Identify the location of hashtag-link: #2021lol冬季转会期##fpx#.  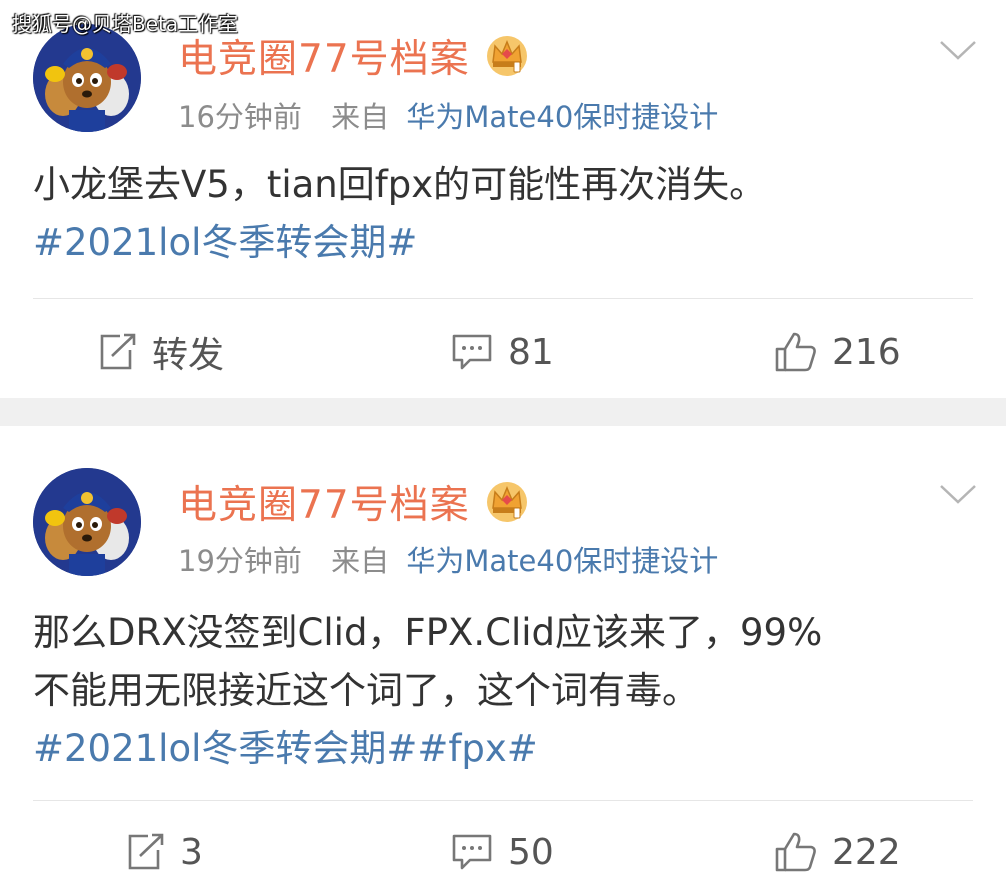
(508, 749).